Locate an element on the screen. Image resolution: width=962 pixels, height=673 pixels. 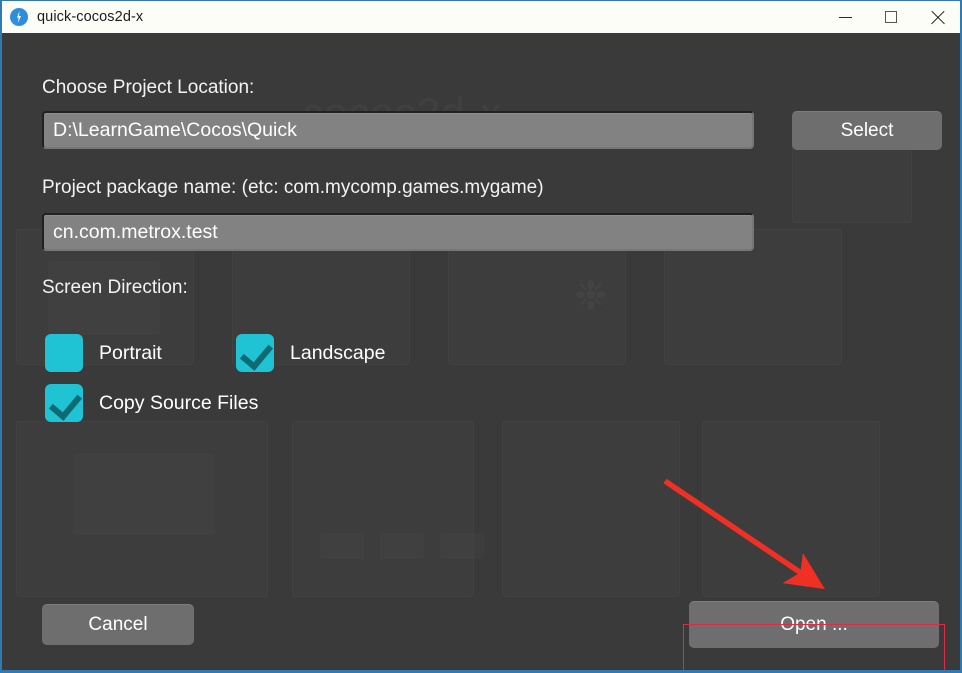
minimize-icon is located at coordinates (845, 17).